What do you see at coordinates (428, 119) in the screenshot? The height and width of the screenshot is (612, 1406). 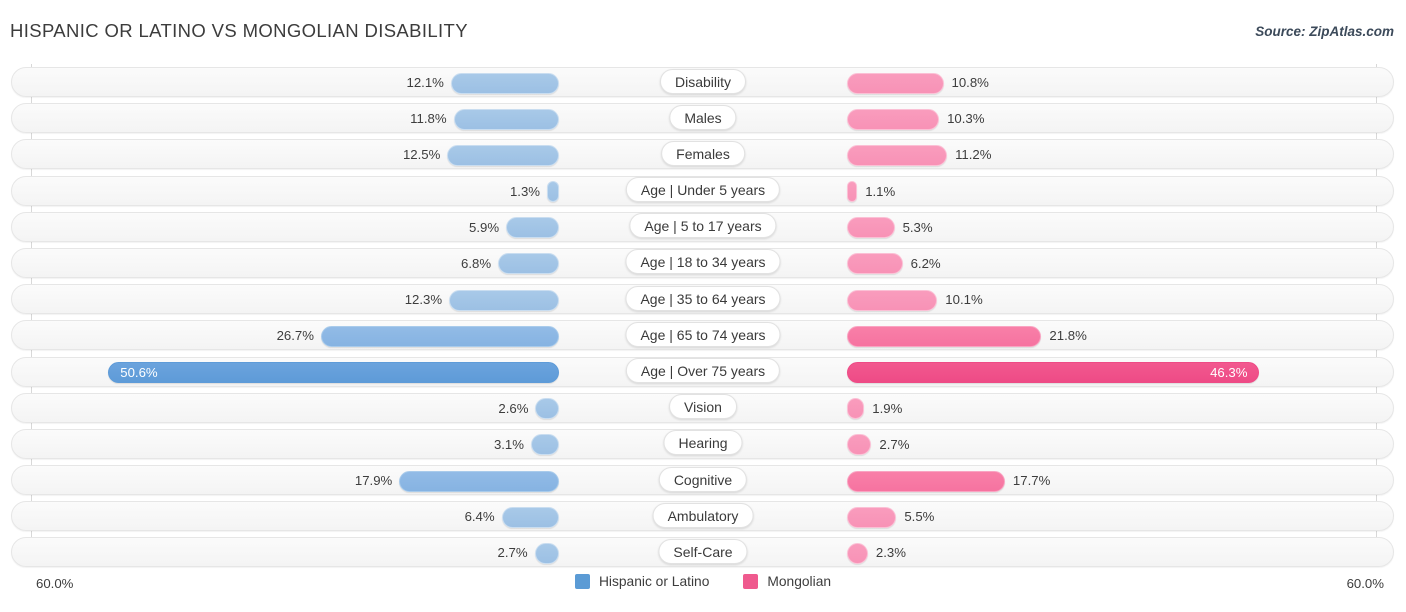 I see `value-label-hispanic-or-latino: 11.8%` at bounding box center [428, 119].